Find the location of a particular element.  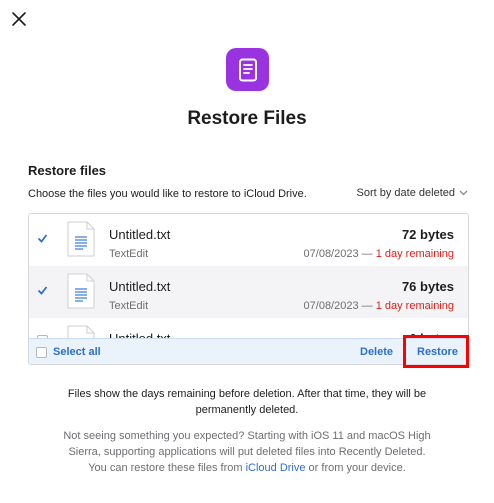

app-icon is located at coordinates (247, 69).